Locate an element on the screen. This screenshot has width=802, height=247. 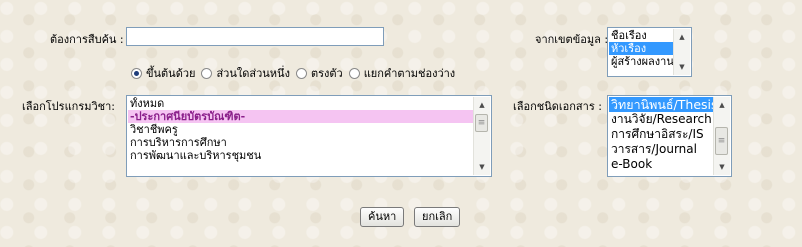
program-option: การพัฒนาและบริหารชุมชน is located at coordinates (300, 155).